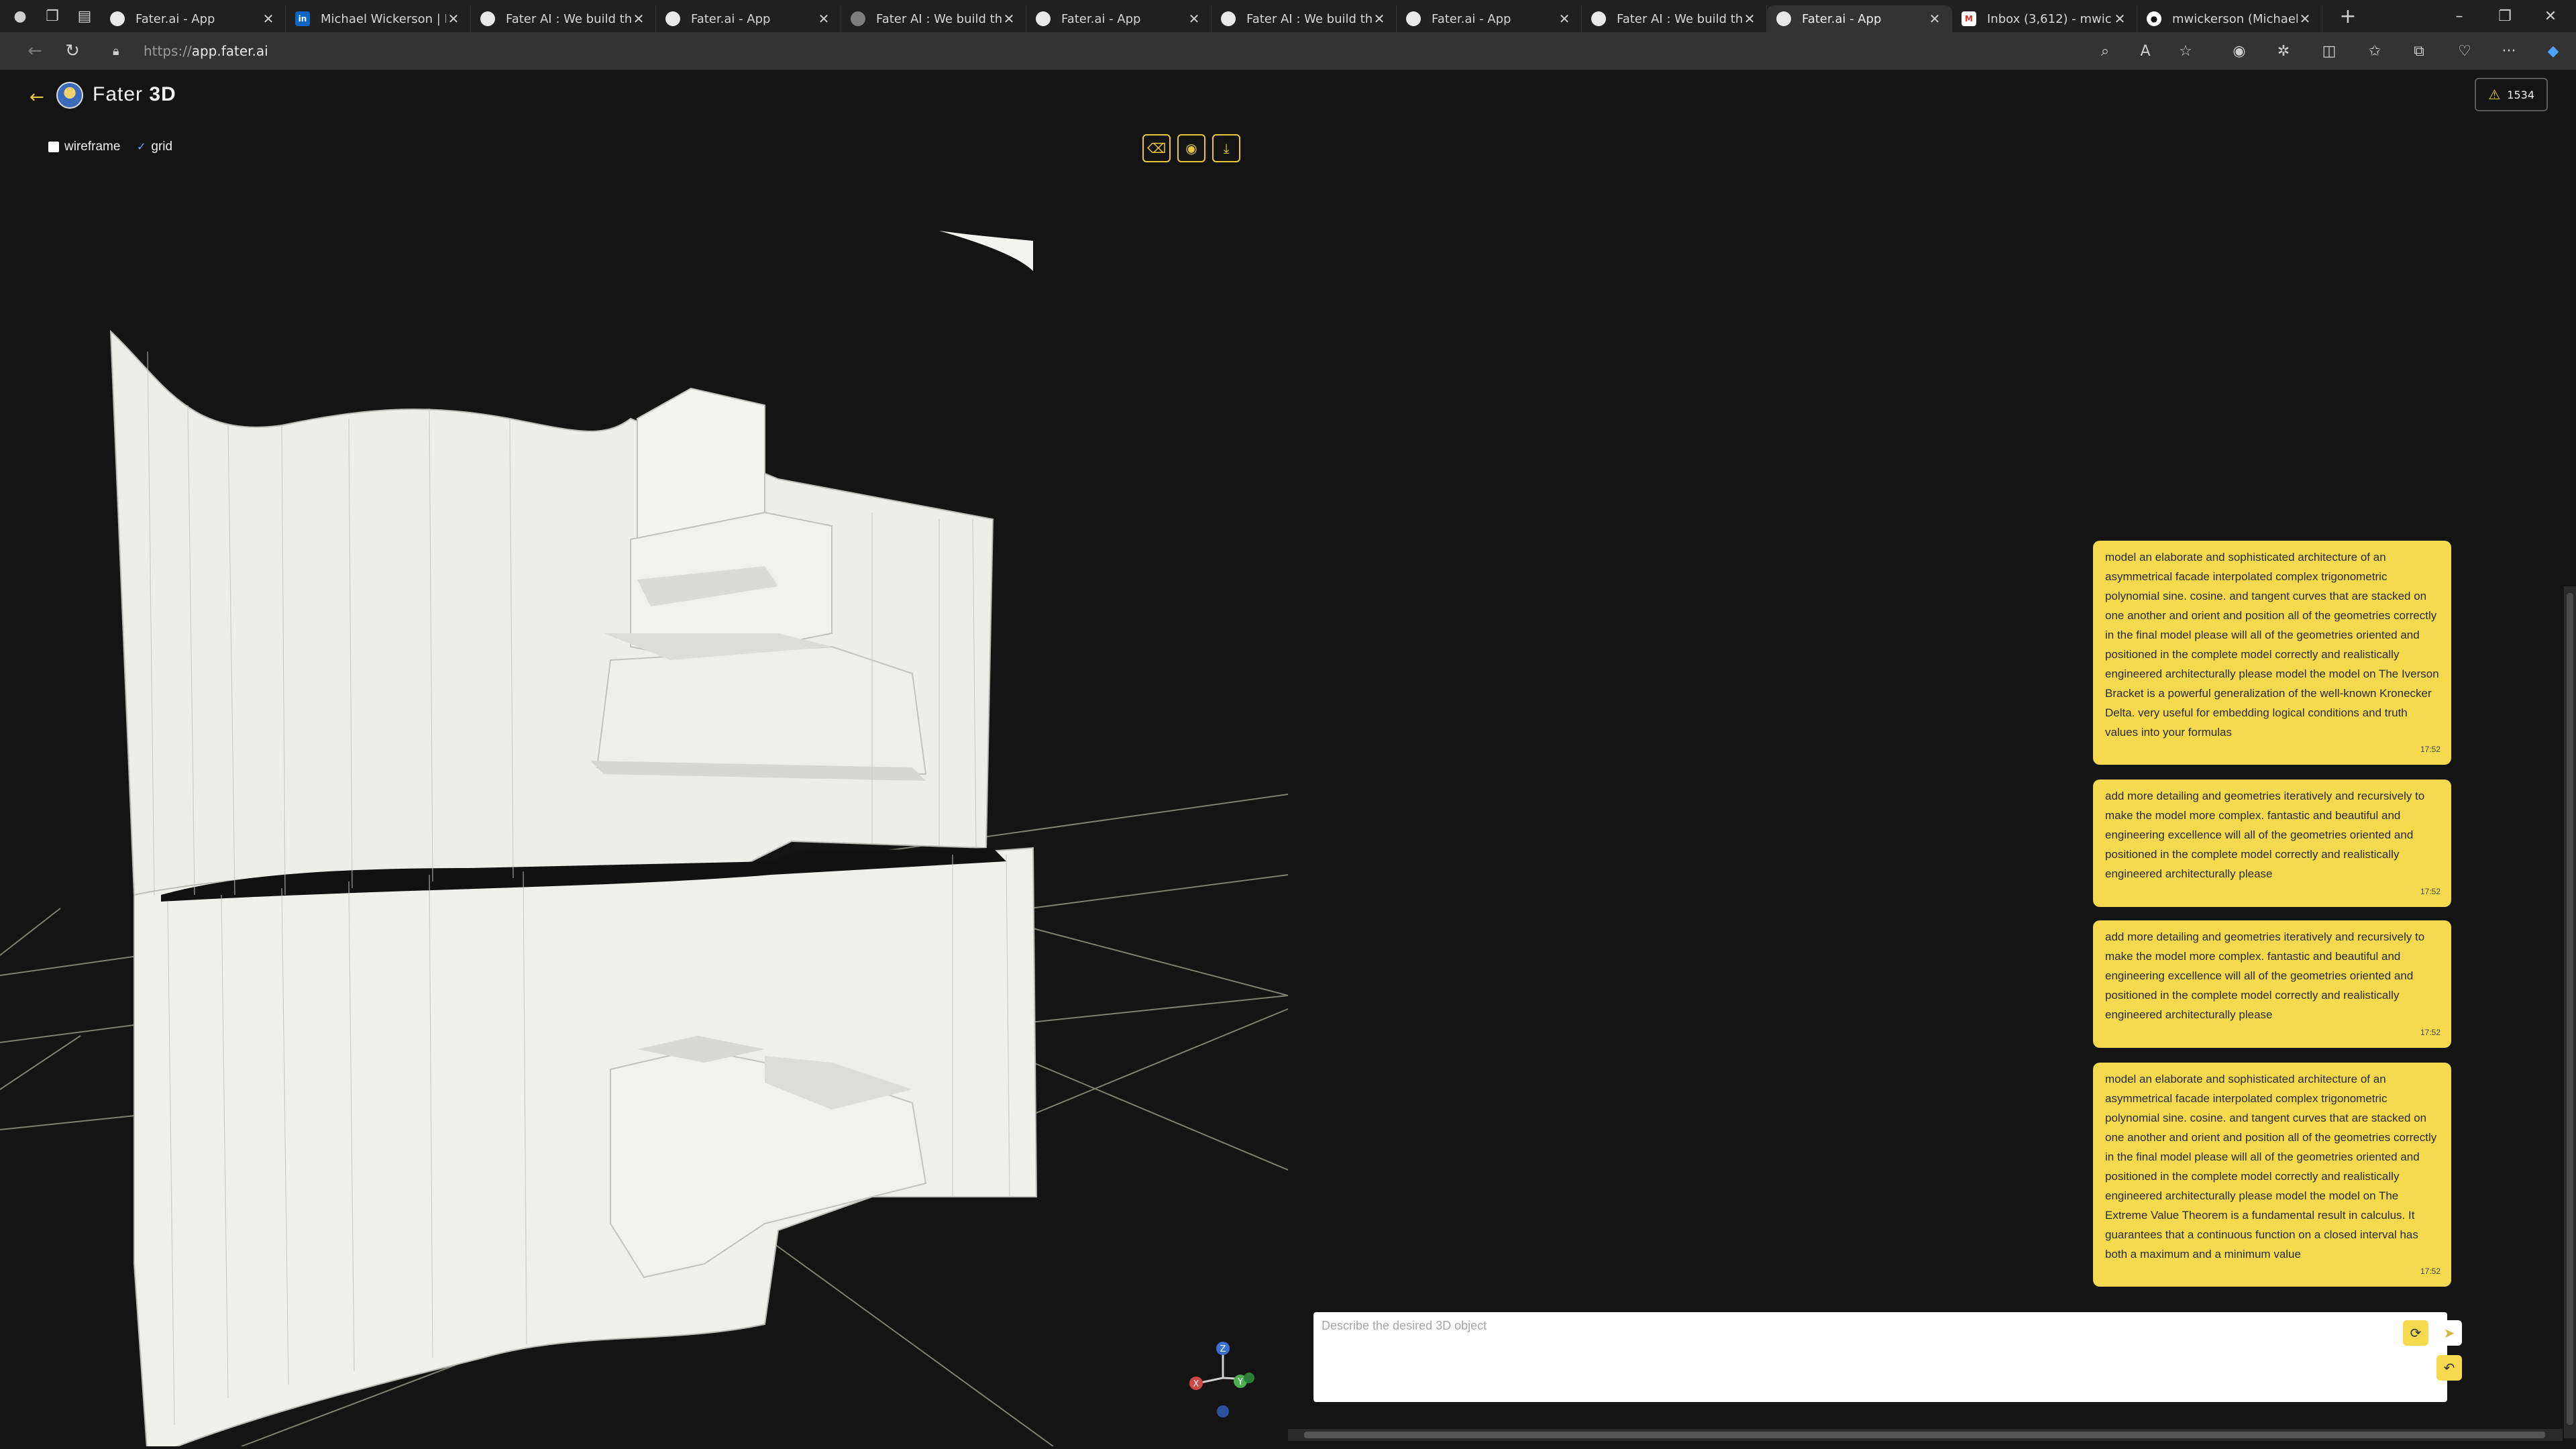 This screenshot has height=1449, width=2576. I want to click on undo-icon: ↶, so click(2449, 1368).